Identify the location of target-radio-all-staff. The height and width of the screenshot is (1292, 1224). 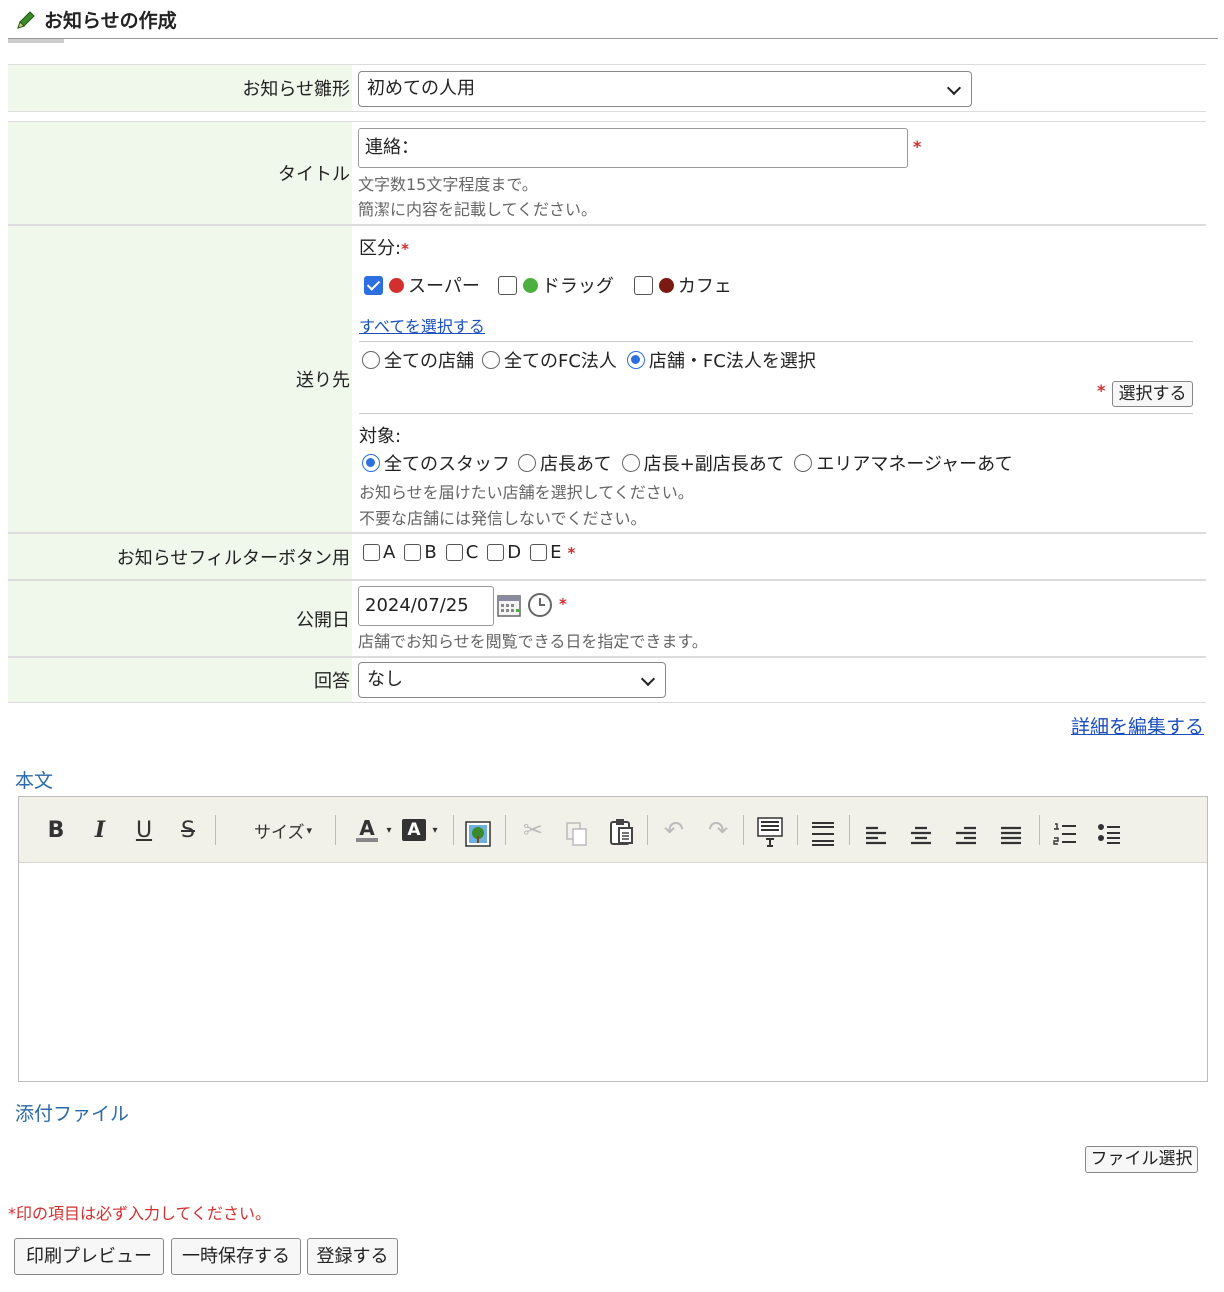
(371, 463).